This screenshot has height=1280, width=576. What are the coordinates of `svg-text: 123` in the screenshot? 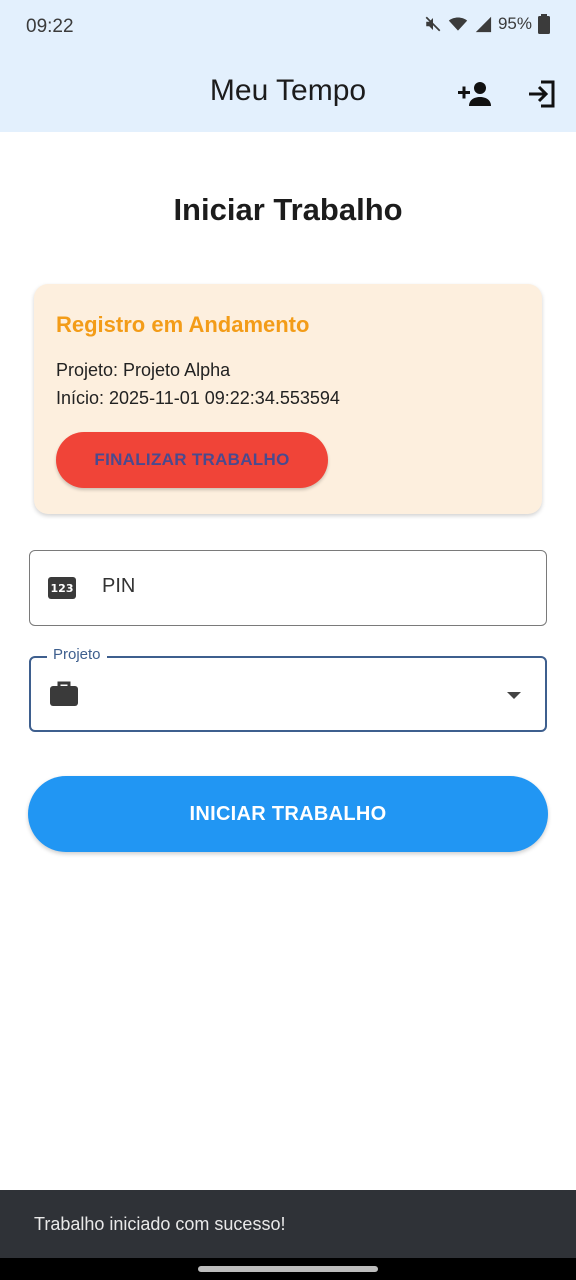 It's located at (62, 588).